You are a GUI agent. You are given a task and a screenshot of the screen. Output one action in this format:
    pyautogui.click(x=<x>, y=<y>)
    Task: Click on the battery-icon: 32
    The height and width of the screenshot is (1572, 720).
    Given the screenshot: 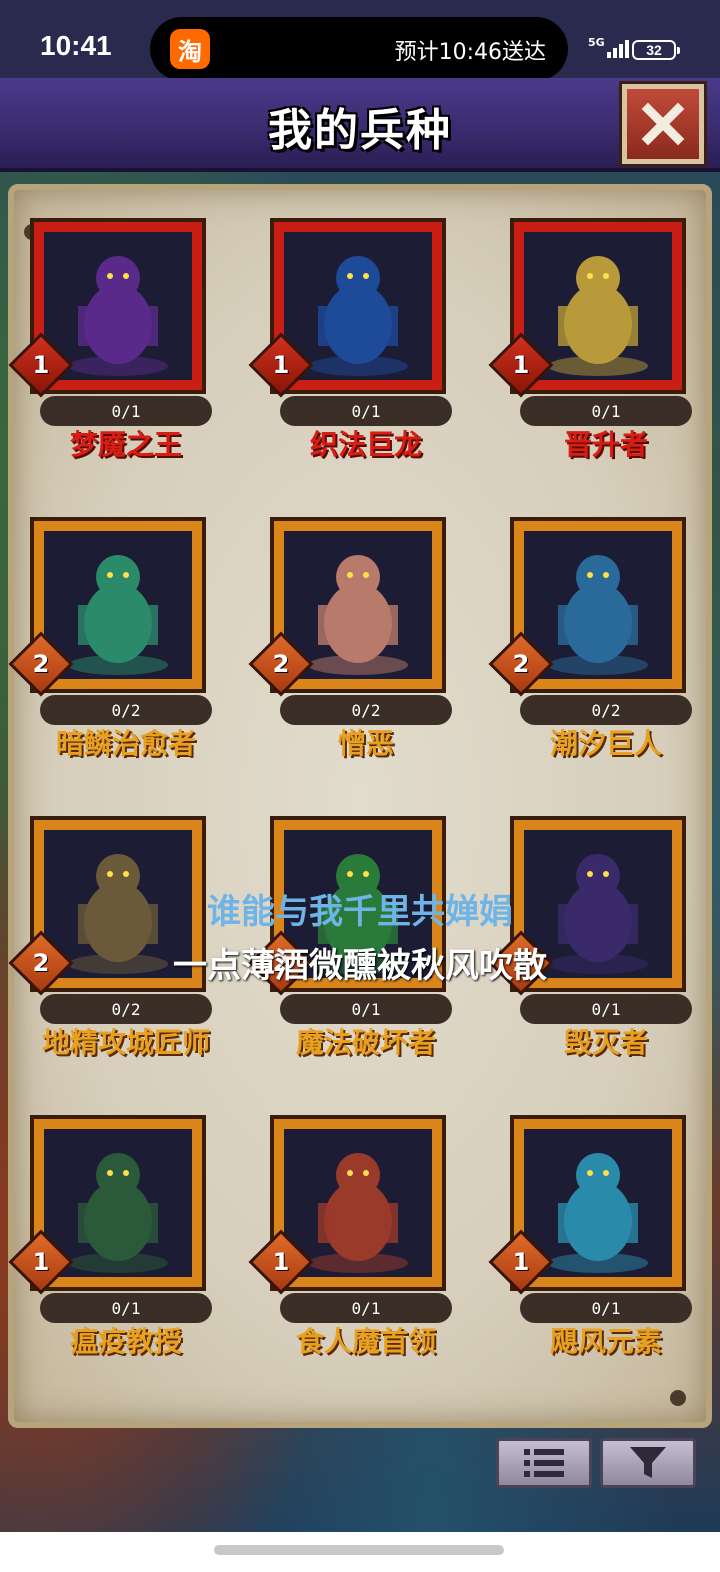 What is the action you would take?
    pyautogui.click(x=656, y=50)
    